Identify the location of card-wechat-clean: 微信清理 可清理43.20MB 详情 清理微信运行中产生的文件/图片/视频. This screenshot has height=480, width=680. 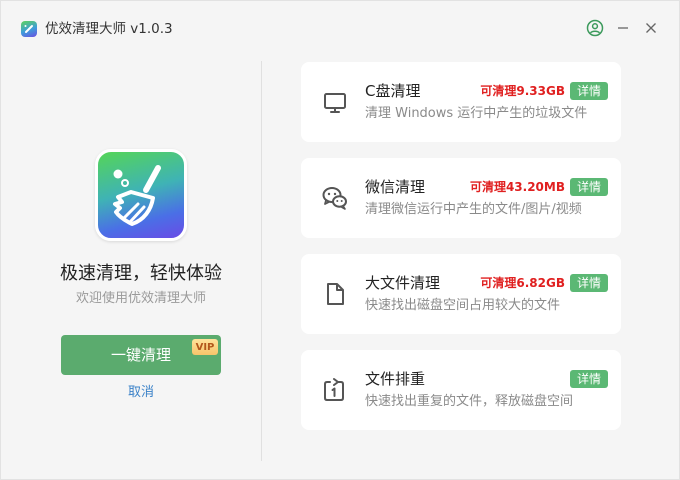
(461, 198).